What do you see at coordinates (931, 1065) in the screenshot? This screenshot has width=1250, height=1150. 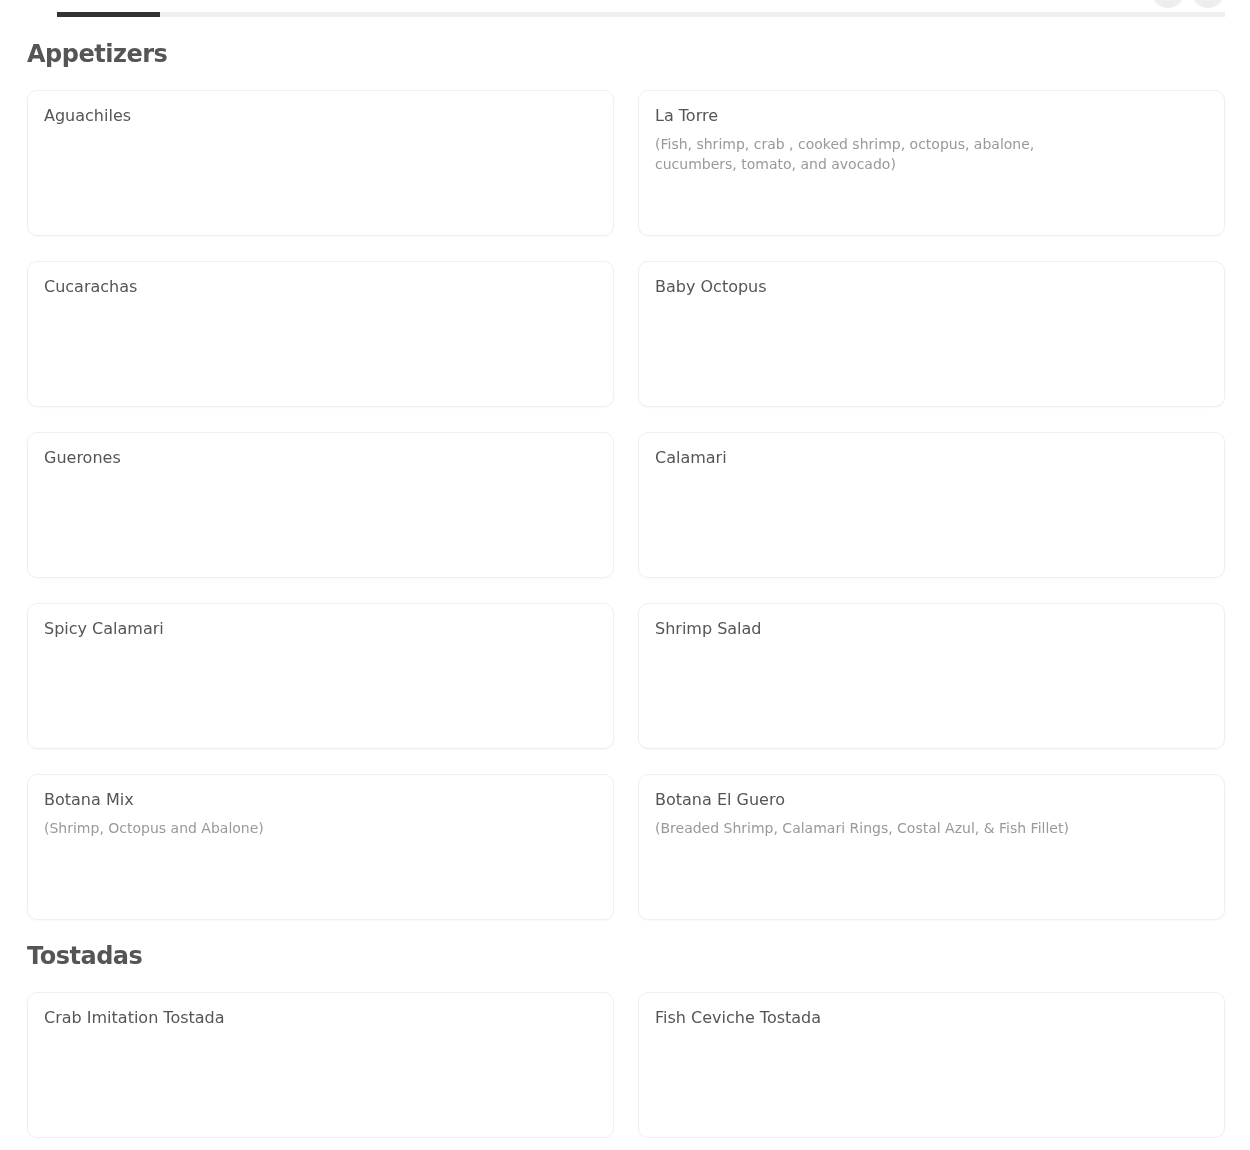 I see `dish-card: Fish Ceviche Tostada` at bounding box center [931, 1065].